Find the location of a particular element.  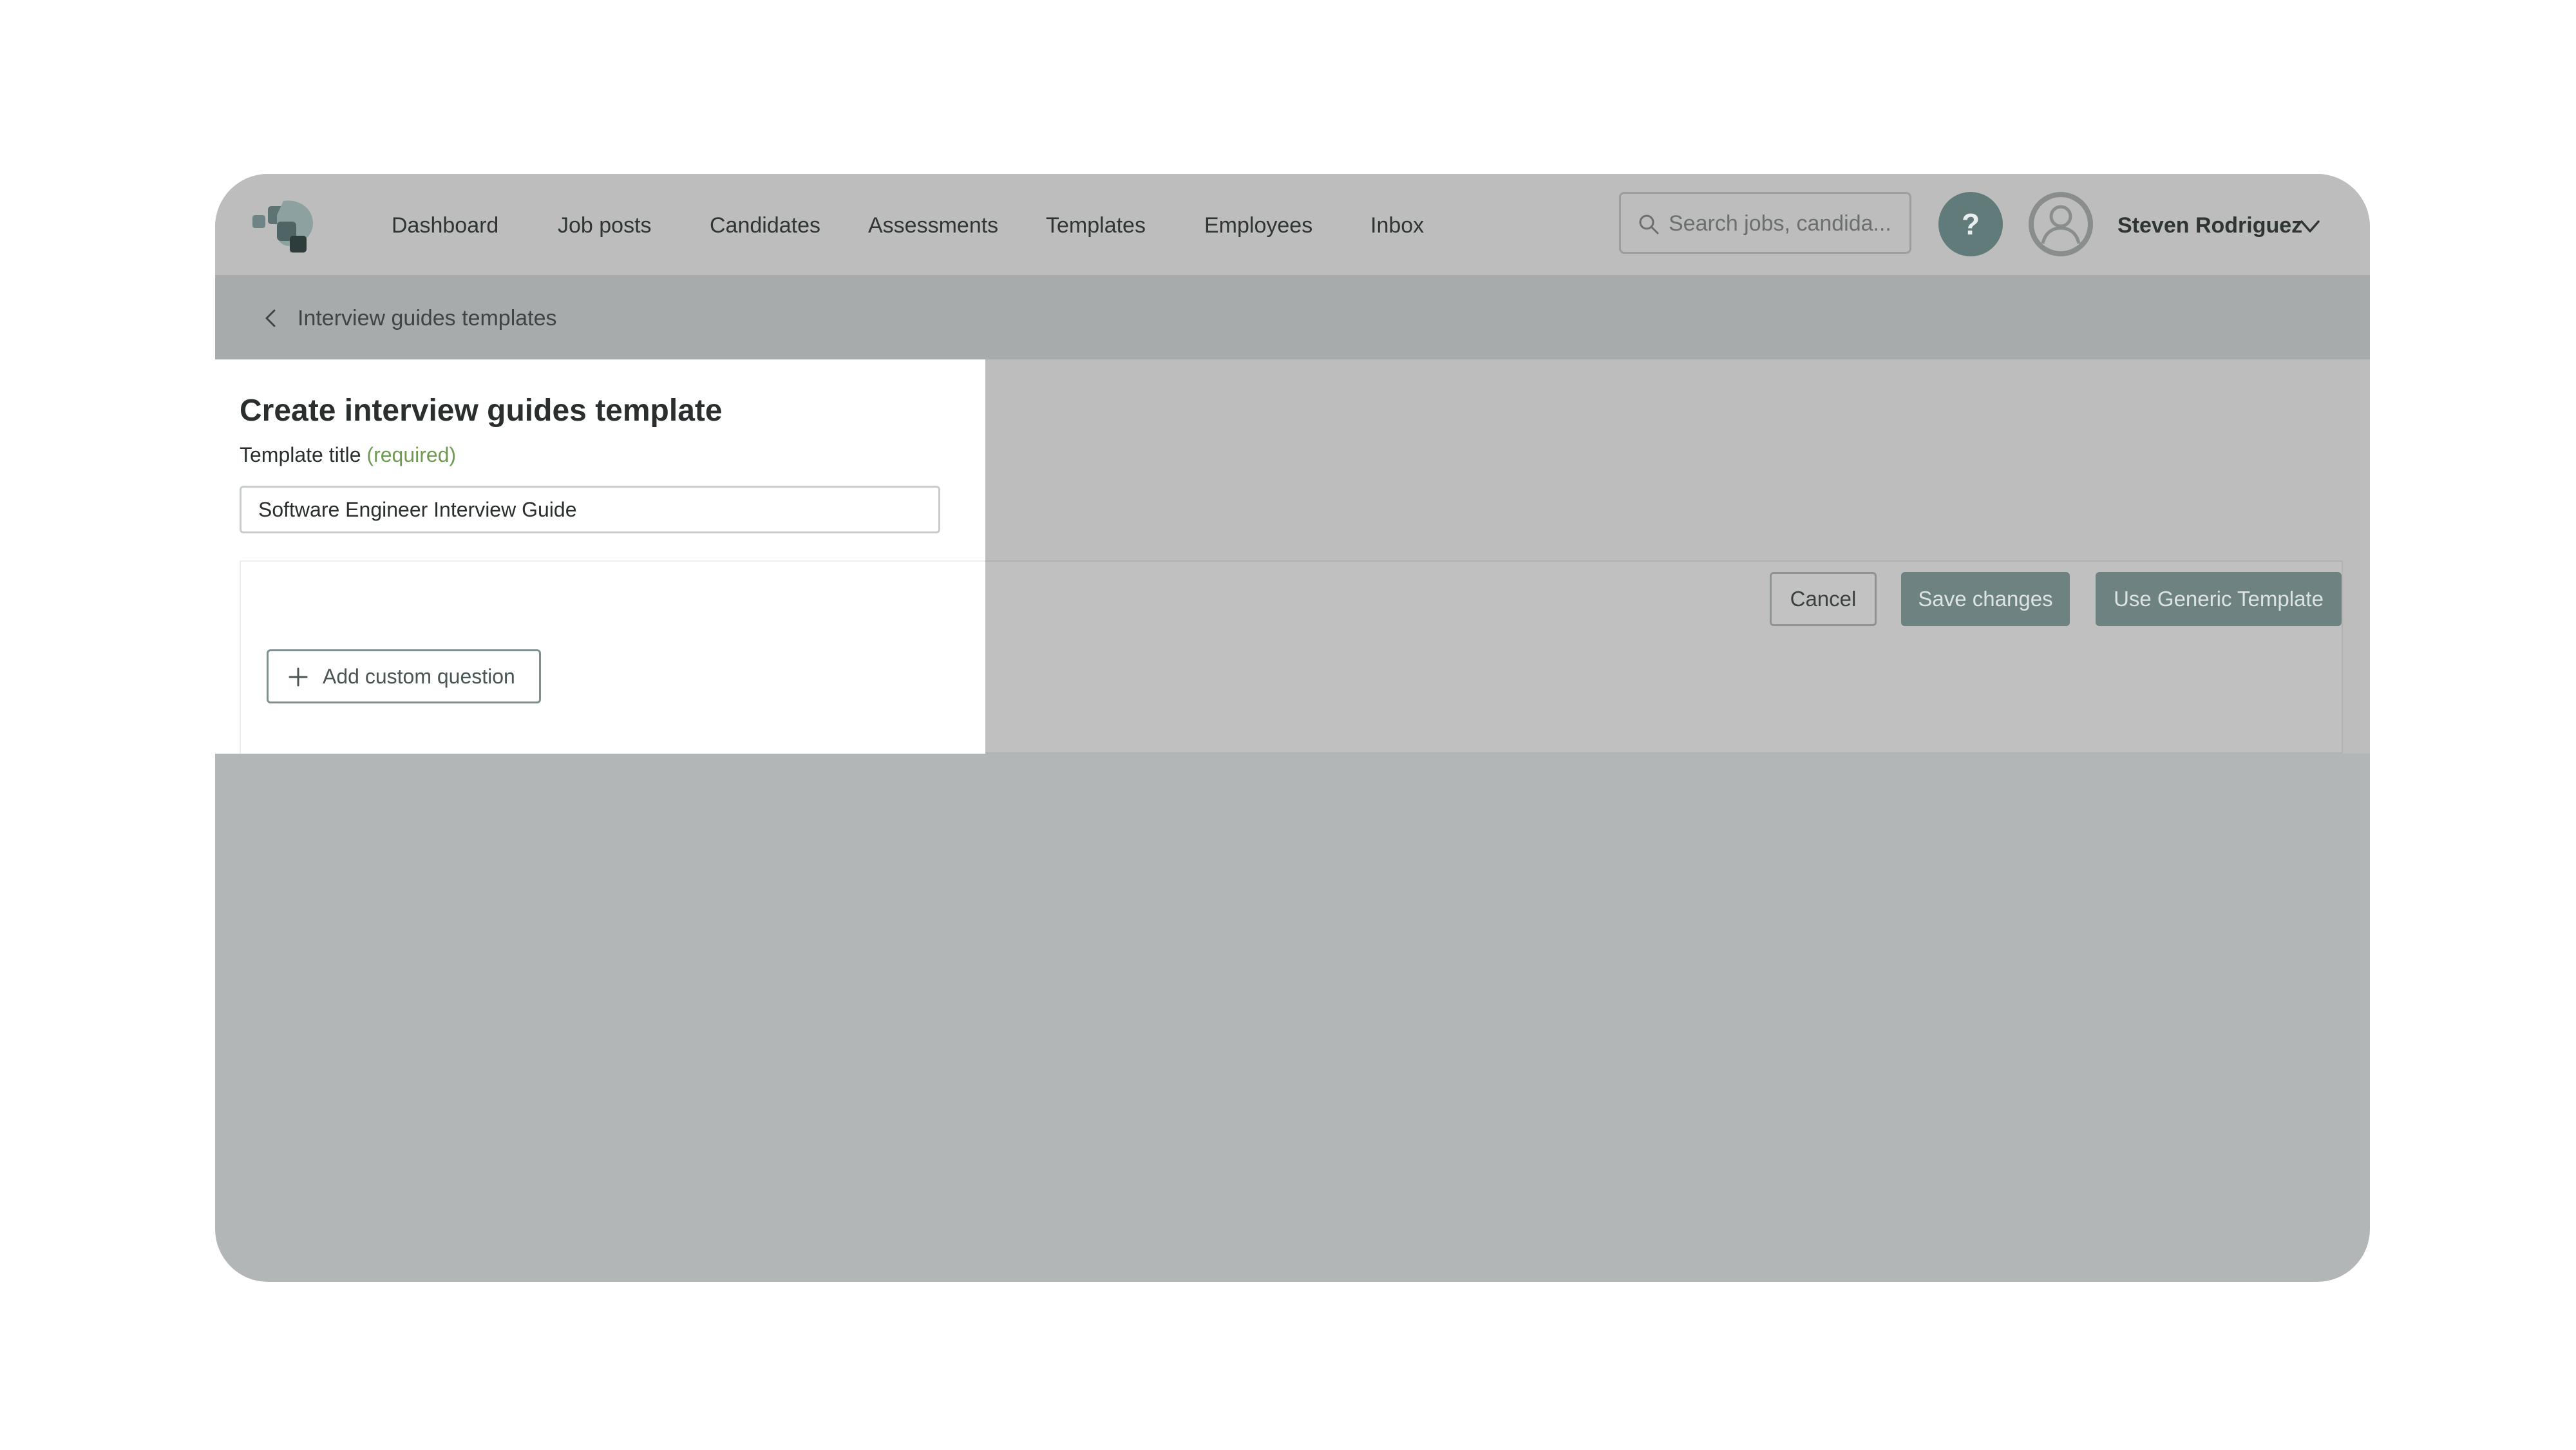

chevron-down-icon is located at coordinates (2310, 226).